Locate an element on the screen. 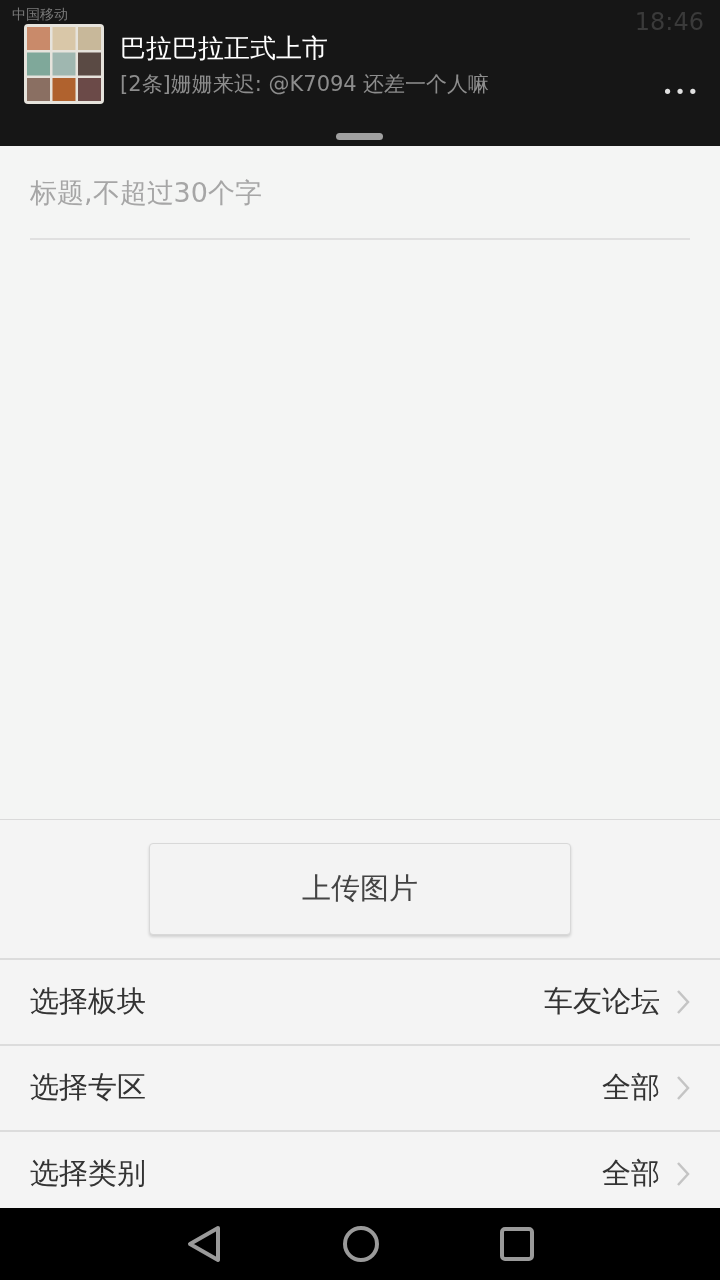  option-value: 车友论坛 is located at coordinates (602, 1002).